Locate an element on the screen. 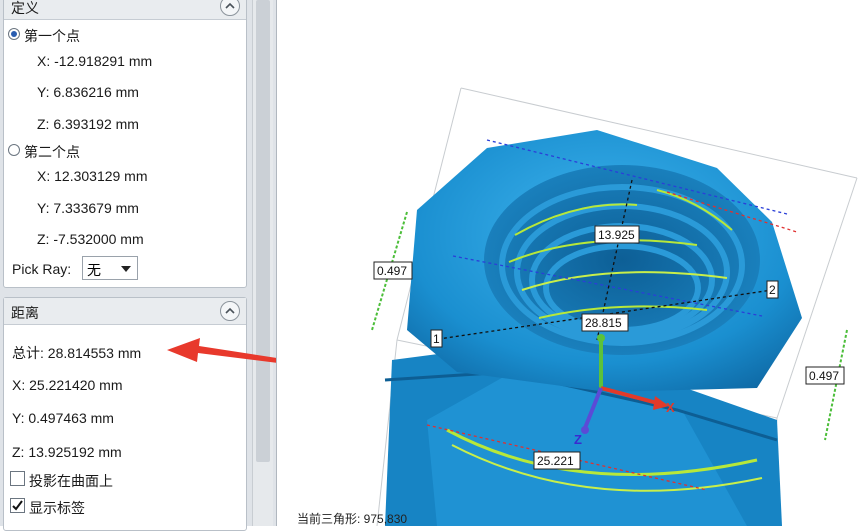  distance-x: X: 25.221420 mm is located at coordinates (67, 385).